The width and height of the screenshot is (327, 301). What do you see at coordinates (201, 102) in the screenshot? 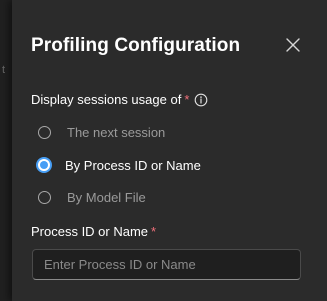
I see `info-icon` at bounding box center [201, 102].